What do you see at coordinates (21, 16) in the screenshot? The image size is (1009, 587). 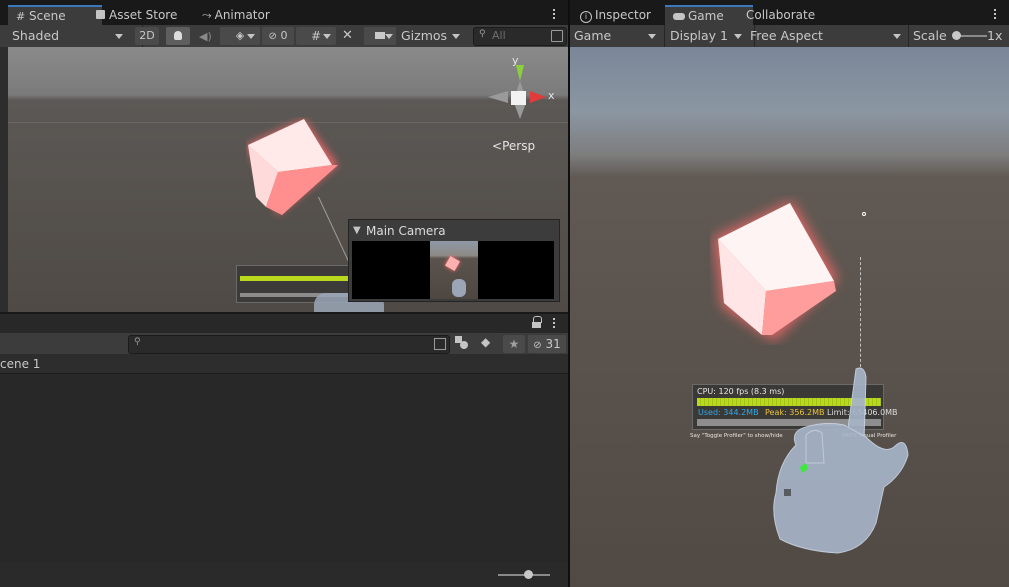 I see `grid-icon: #` at bounding box center [21, 16].